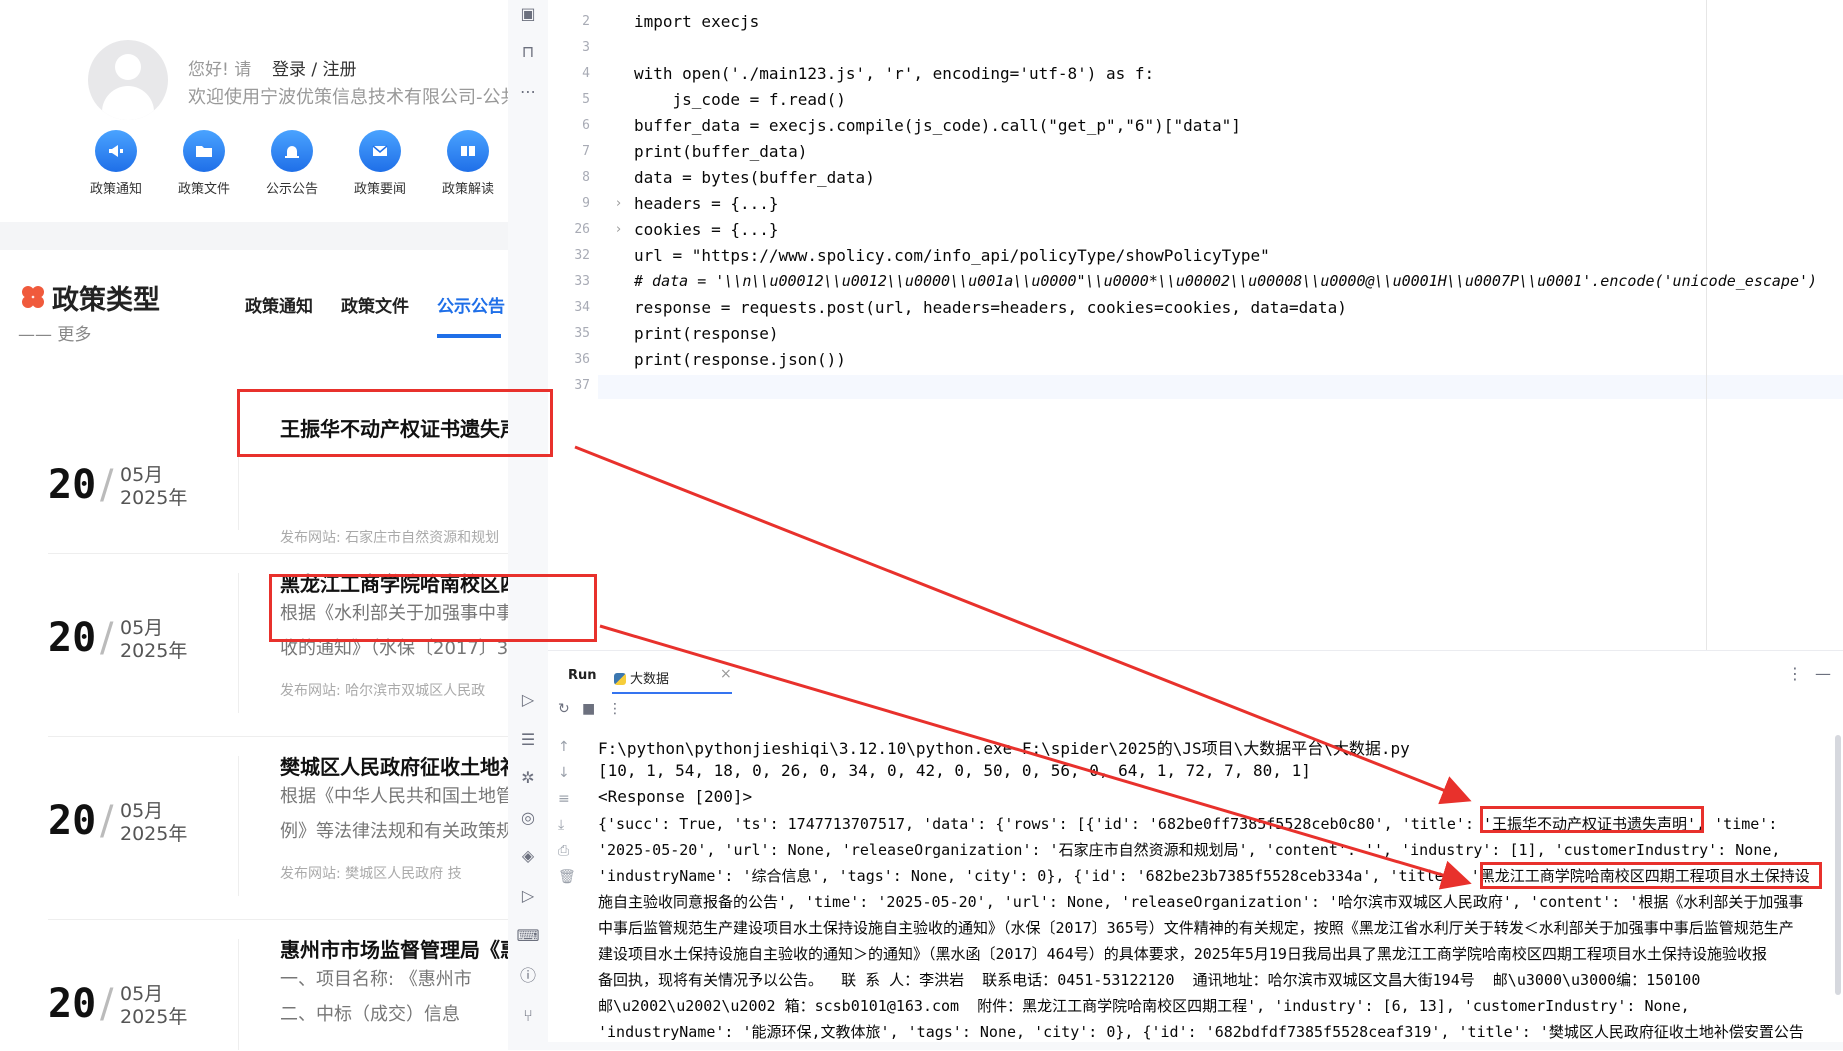  I want to click on book-icon, so click(468, 151).